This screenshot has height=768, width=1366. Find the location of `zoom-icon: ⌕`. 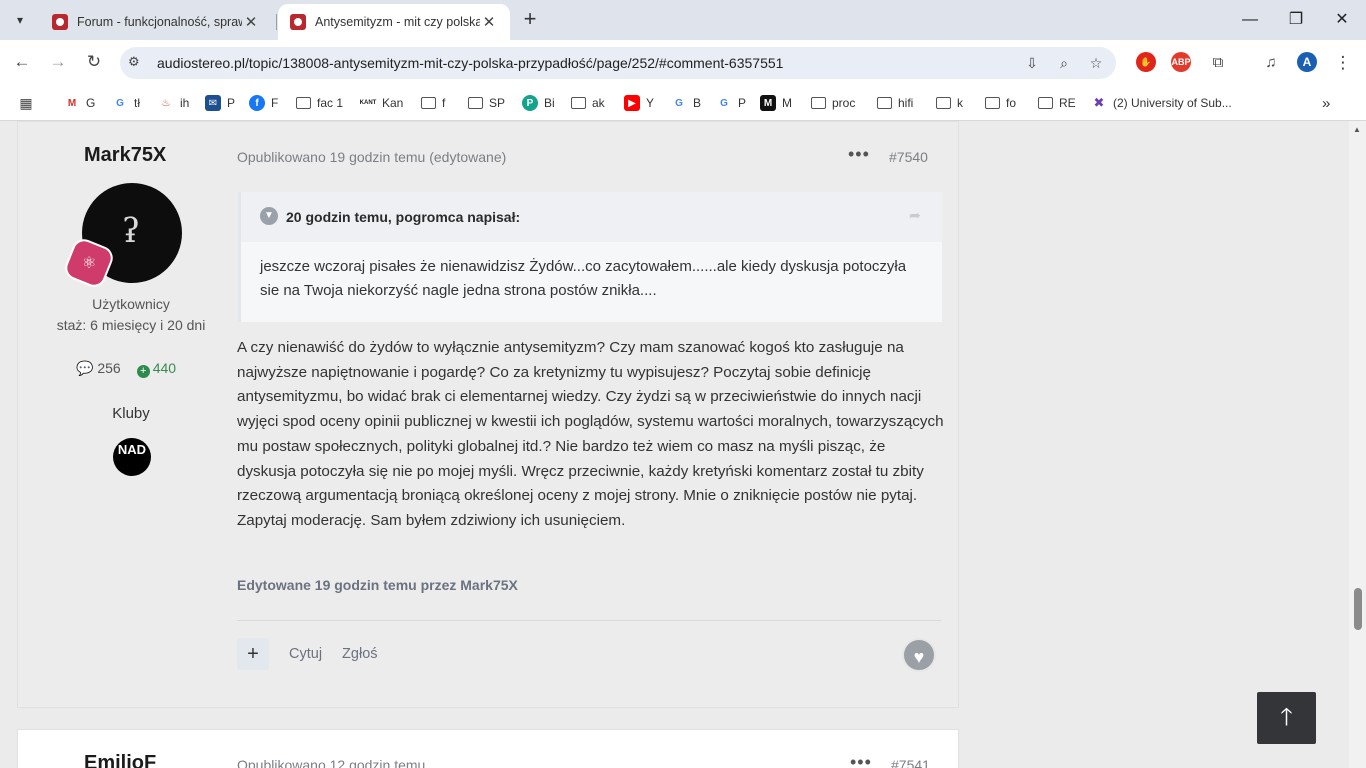

zoom-icon: ⌕ is located at coordinates (1064, 63).